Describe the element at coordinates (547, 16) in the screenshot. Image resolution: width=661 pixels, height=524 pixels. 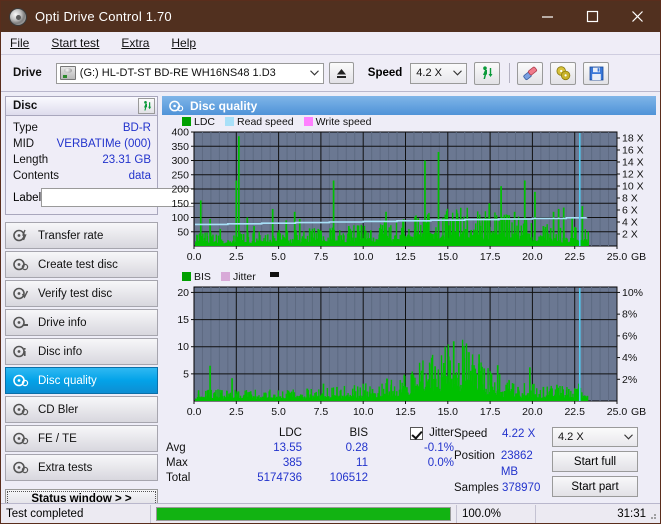
I see `minimize-button` at that location.